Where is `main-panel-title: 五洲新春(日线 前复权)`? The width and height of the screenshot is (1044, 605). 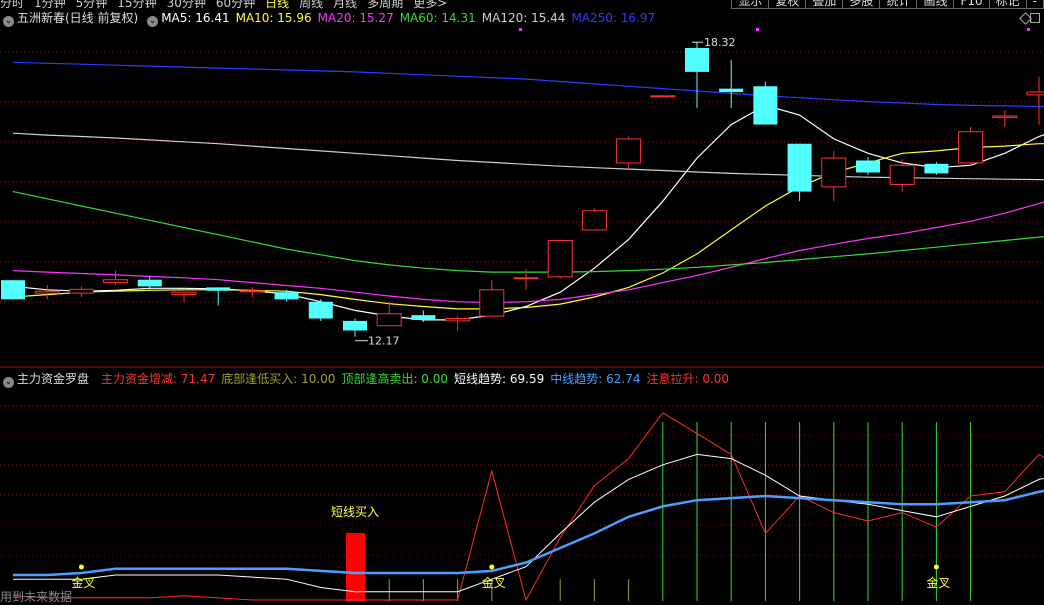 main-panel-title: 五洲新春(日线 前复权) is located at coordinates (78, 18).